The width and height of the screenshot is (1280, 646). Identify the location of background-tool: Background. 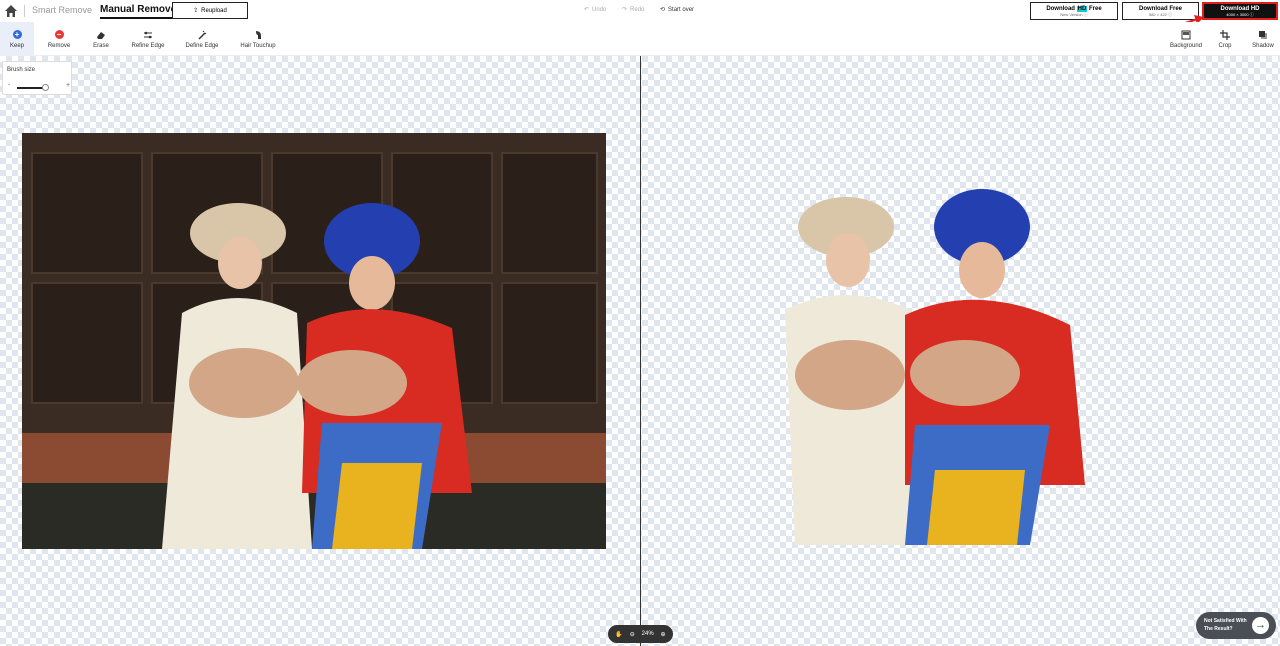
(1186, 39).